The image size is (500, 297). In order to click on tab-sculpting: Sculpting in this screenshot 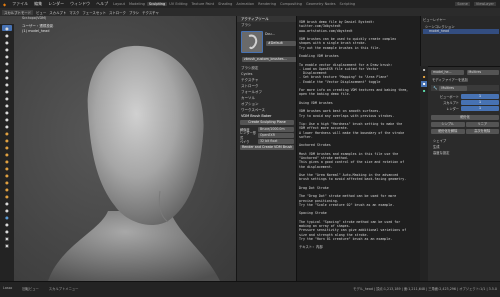, I will do `click(157, 4)`.